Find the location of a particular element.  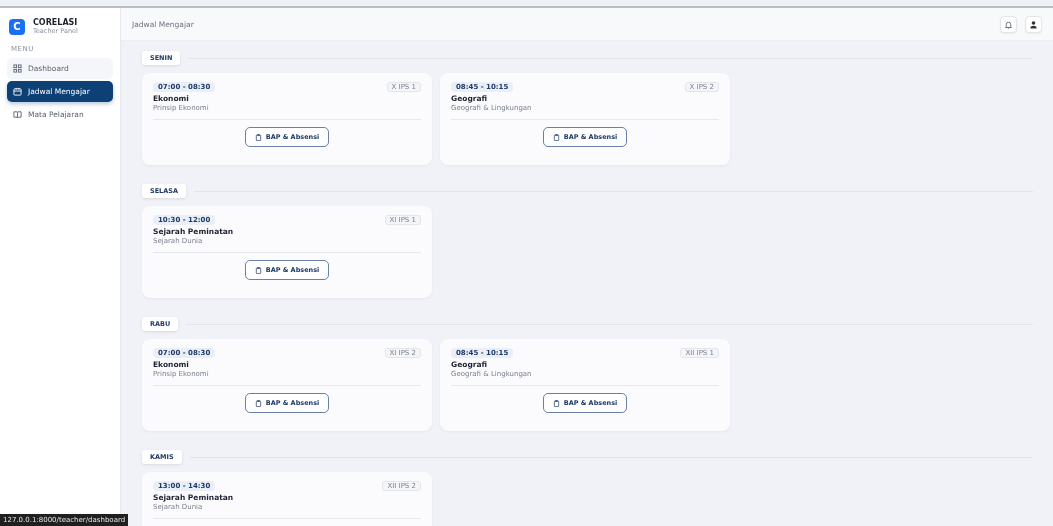

user-icon is located at coordinates (1033, 24).